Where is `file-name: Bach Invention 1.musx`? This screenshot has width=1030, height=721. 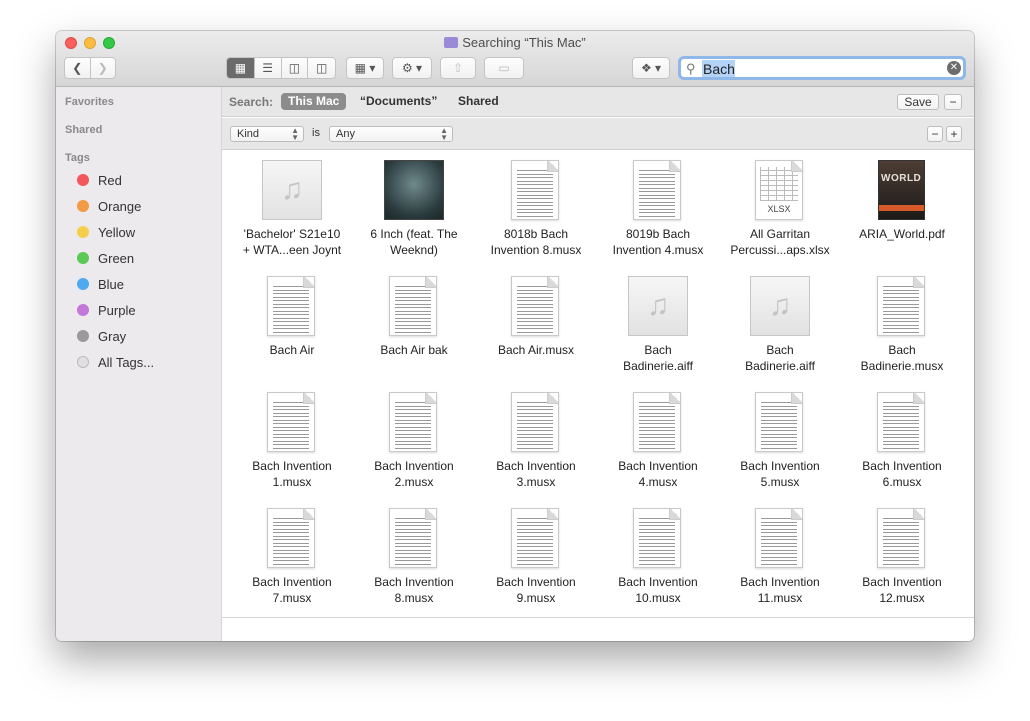 file-name: Bach Invention 1.musx is located at coordinates (292, 474).